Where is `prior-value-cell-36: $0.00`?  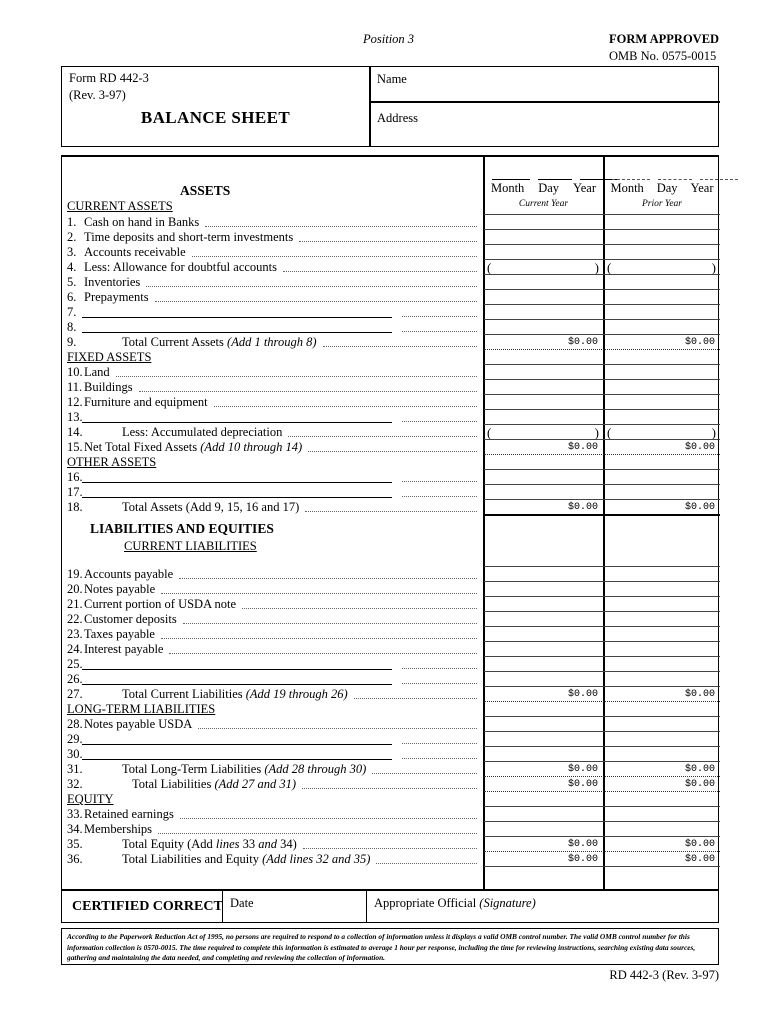
prior-value-cell-36: $0.00 is located at coordinates (662, 859).